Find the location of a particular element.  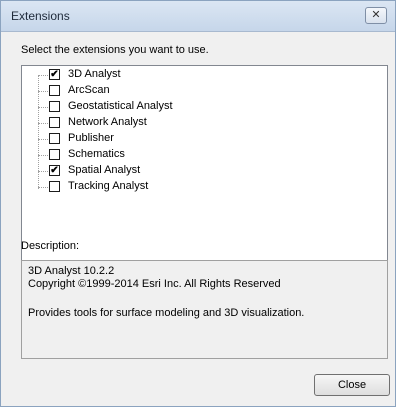

instruction-text: Select the extensions you want to use. is located at coordinates (115, 50).